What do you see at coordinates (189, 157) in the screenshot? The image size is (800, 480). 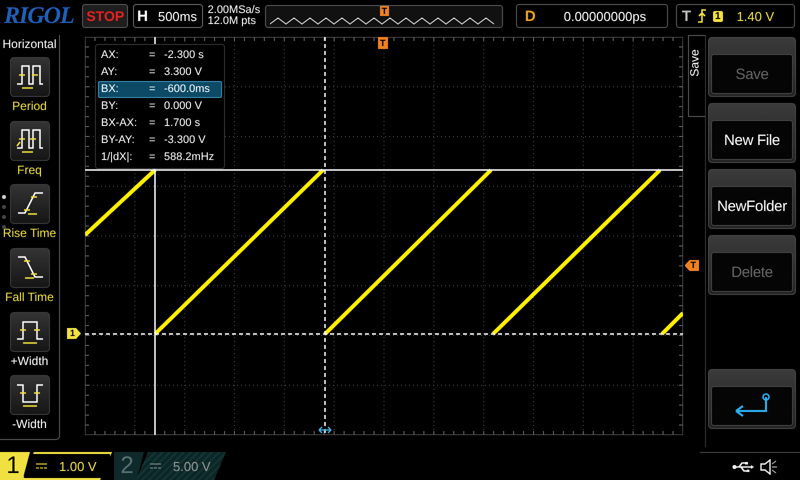 I see `readout-value: 588.2mHz` at bounding box center [189, 157].